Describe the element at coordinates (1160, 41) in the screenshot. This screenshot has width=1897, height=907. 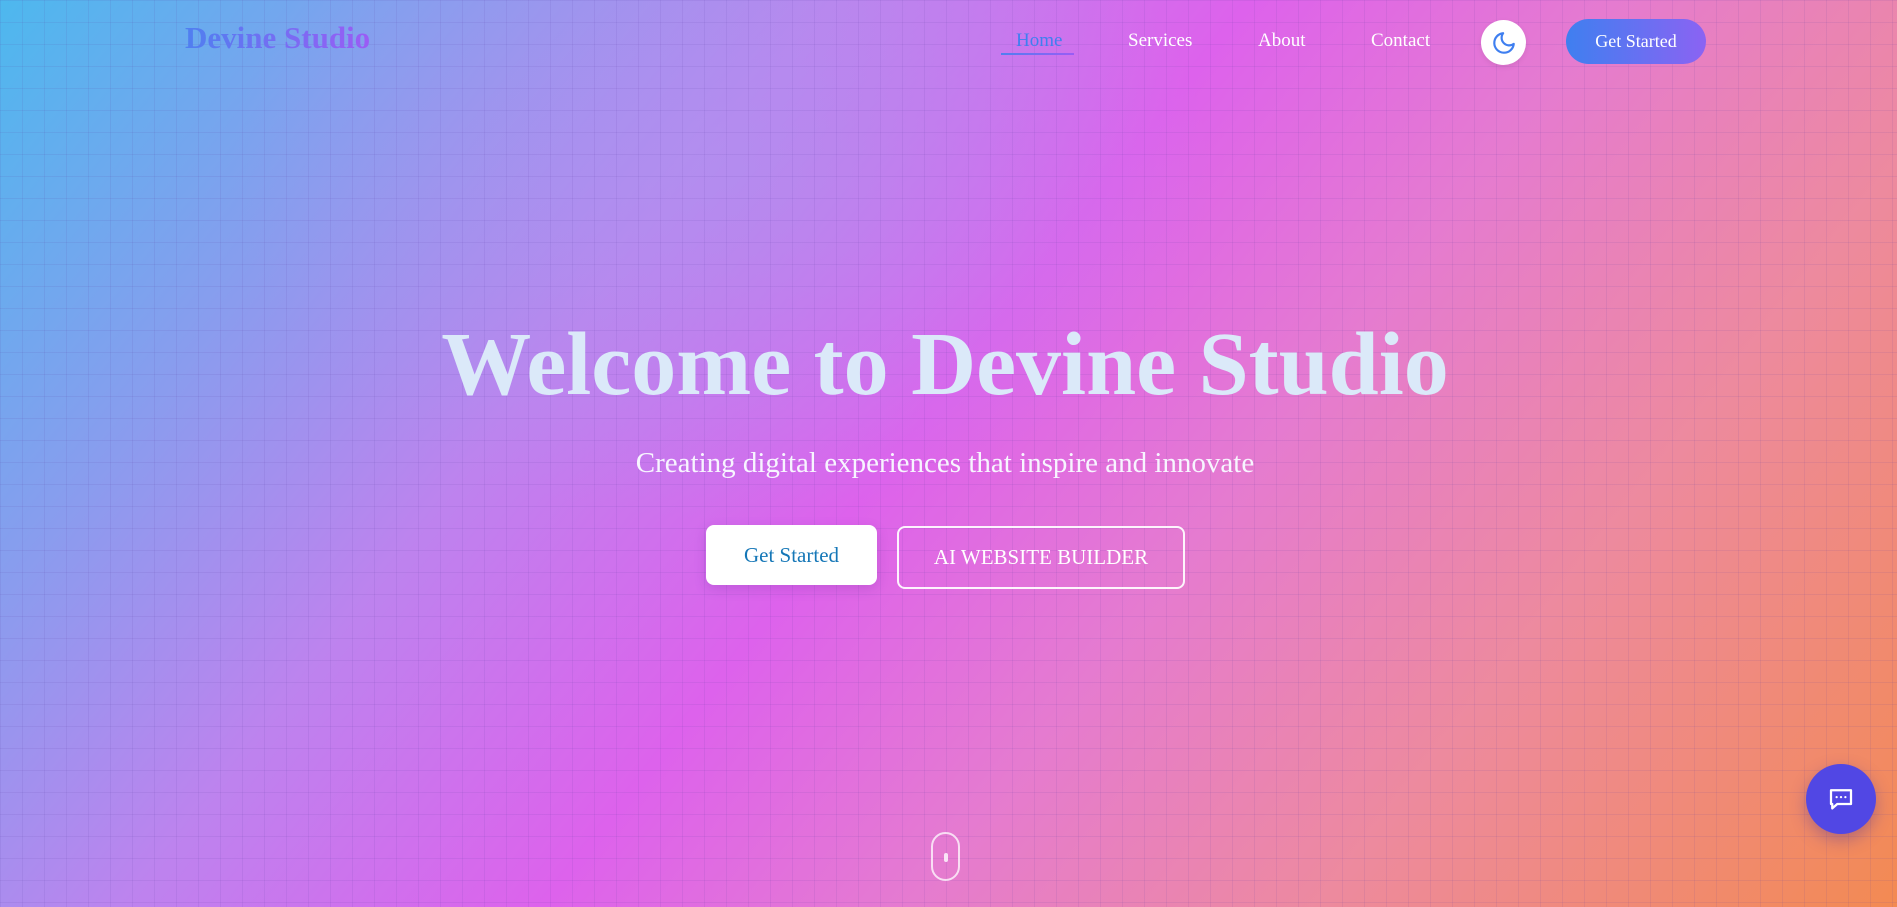
I see `nav-link-services: Services` at that location.